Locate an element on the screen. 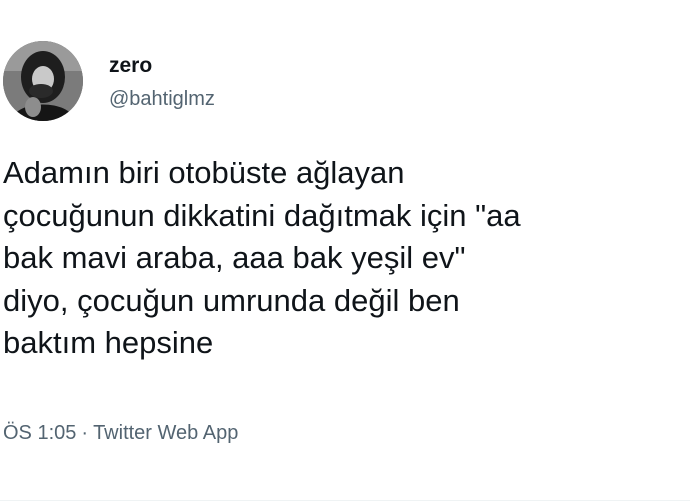 Image resolution: width=690 pixels, height=503 pixels. profile-photo-icon is located at coordinates (43, 81).